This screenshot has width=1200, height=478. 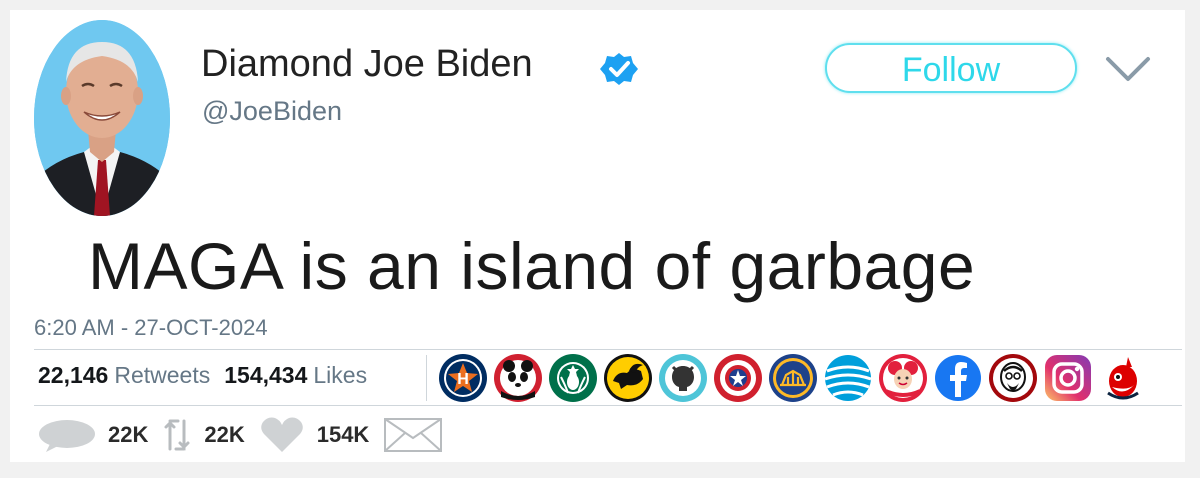 I want to click on astros-logo: H, so click(x=463, y=378).